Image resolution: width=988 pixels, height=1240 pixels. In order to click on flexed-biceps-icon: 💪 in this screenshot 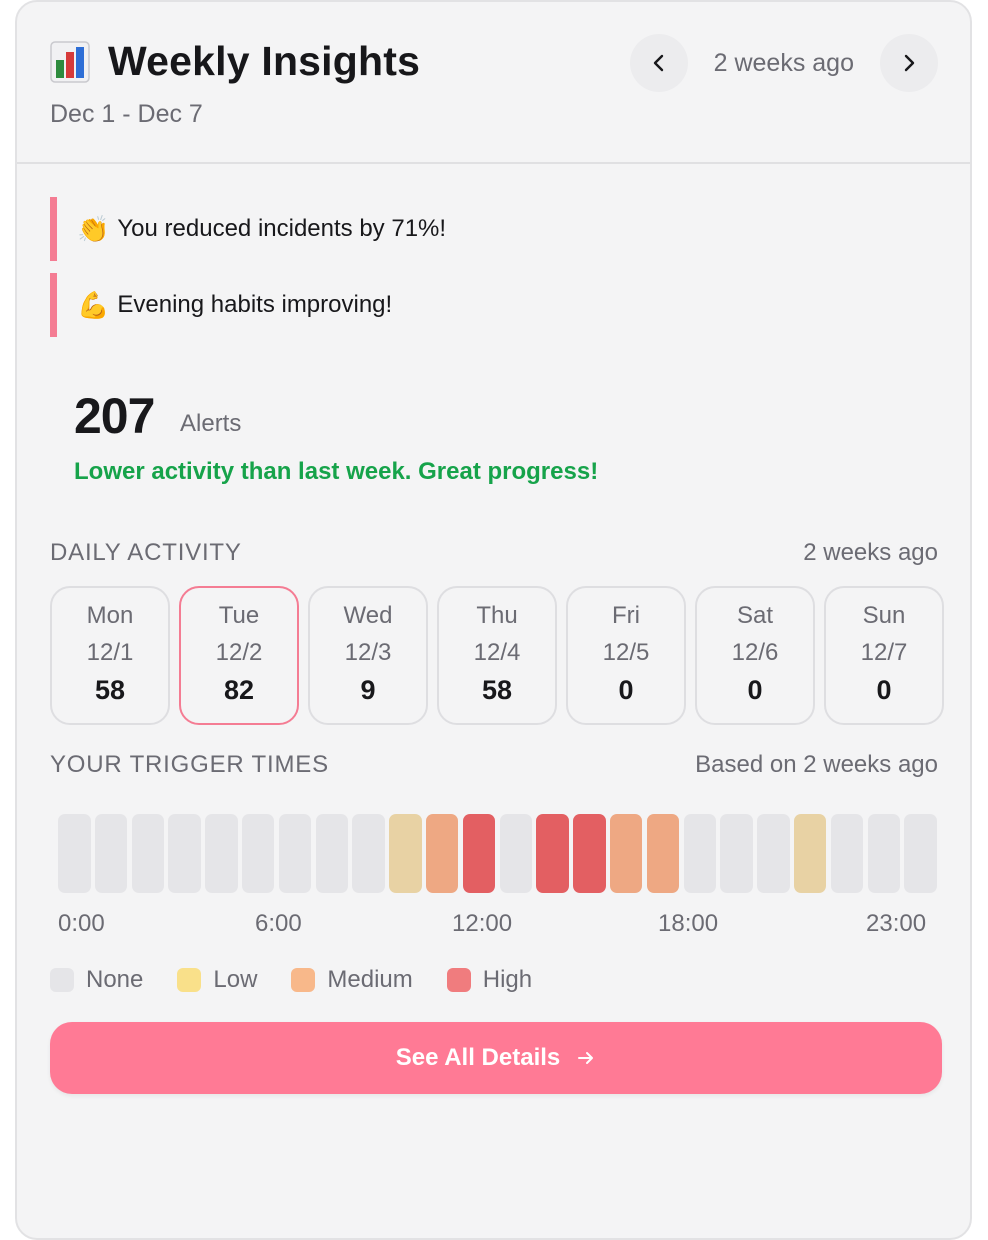, I will do `click(93, 304)`.